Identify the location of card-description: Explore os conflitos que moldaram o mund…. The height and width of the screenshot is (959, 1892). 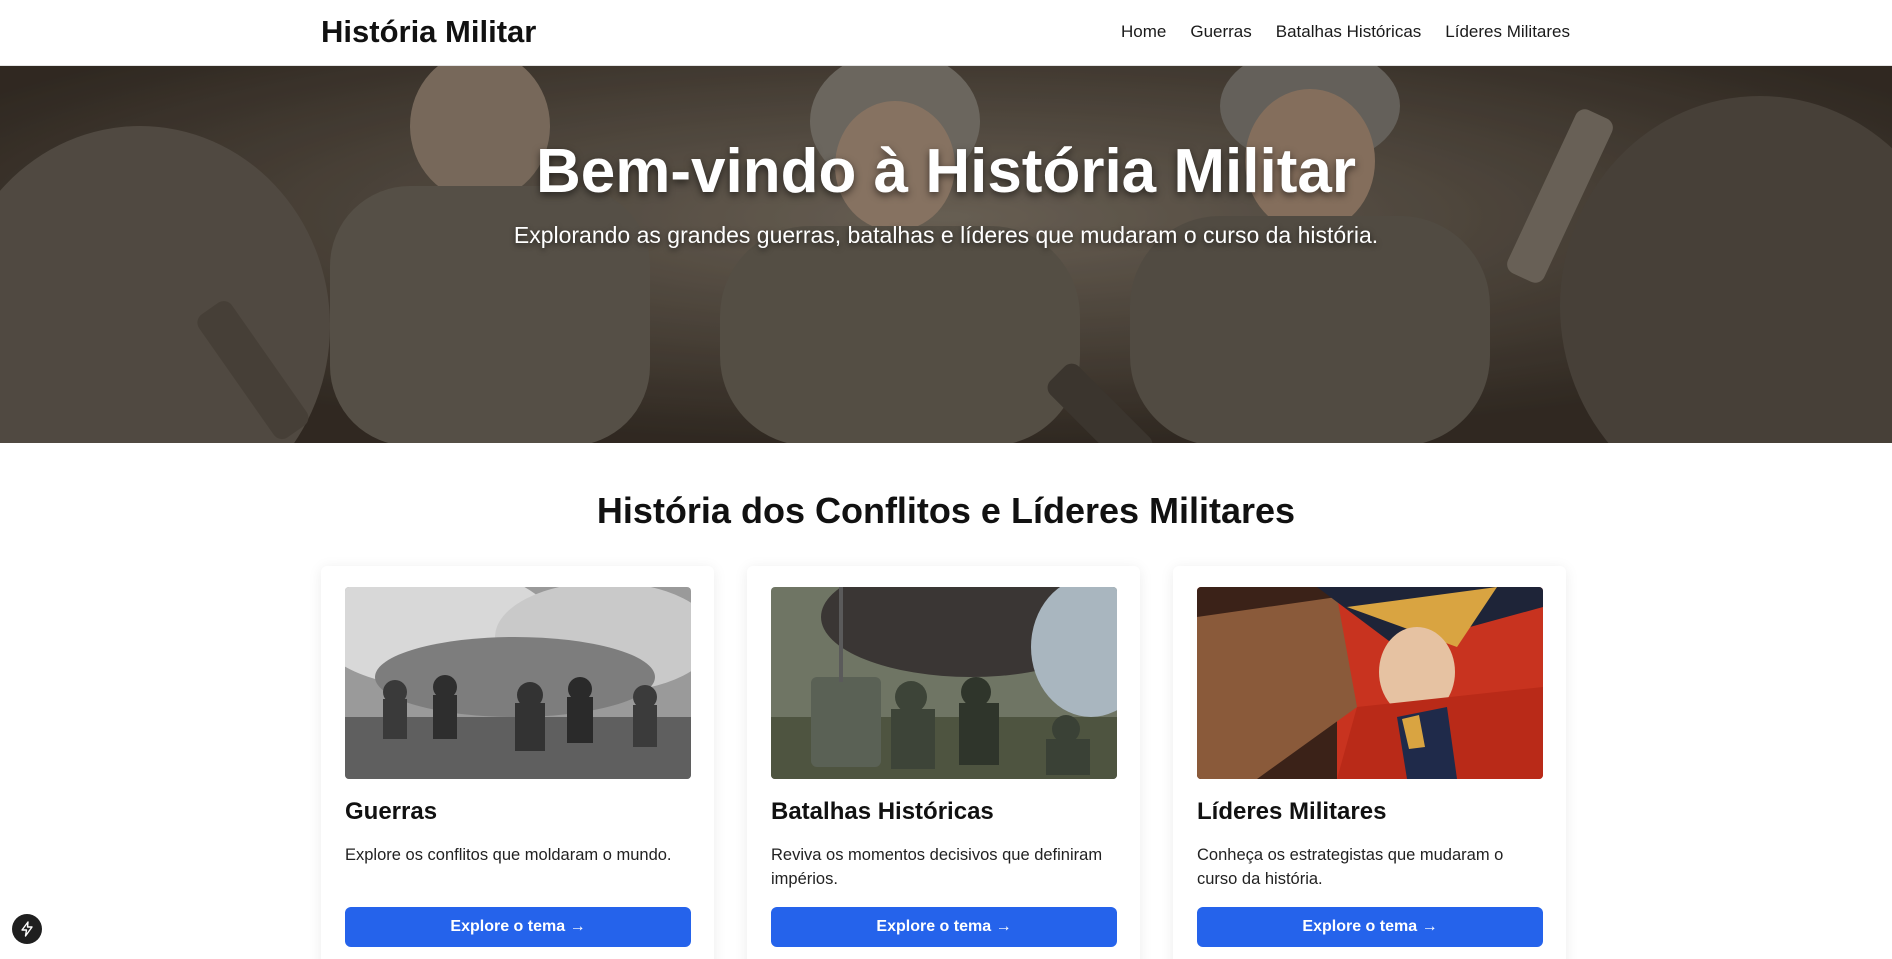
(508, 855).